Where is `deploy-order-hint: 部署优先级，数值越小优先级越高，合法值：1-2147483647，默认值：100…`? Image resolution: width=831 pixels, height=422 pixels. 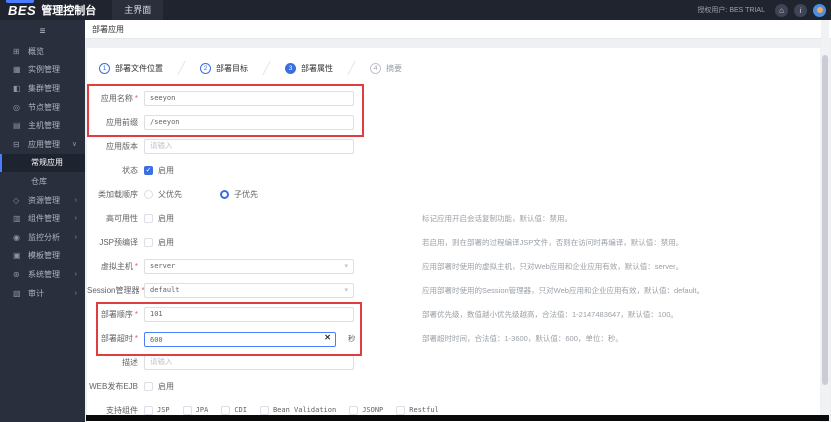
deploy-order-hint: 部署优先级，数值越小优先级越高，合法值：1-2147483647，默认值：100… is located at coordinates (550, 314).